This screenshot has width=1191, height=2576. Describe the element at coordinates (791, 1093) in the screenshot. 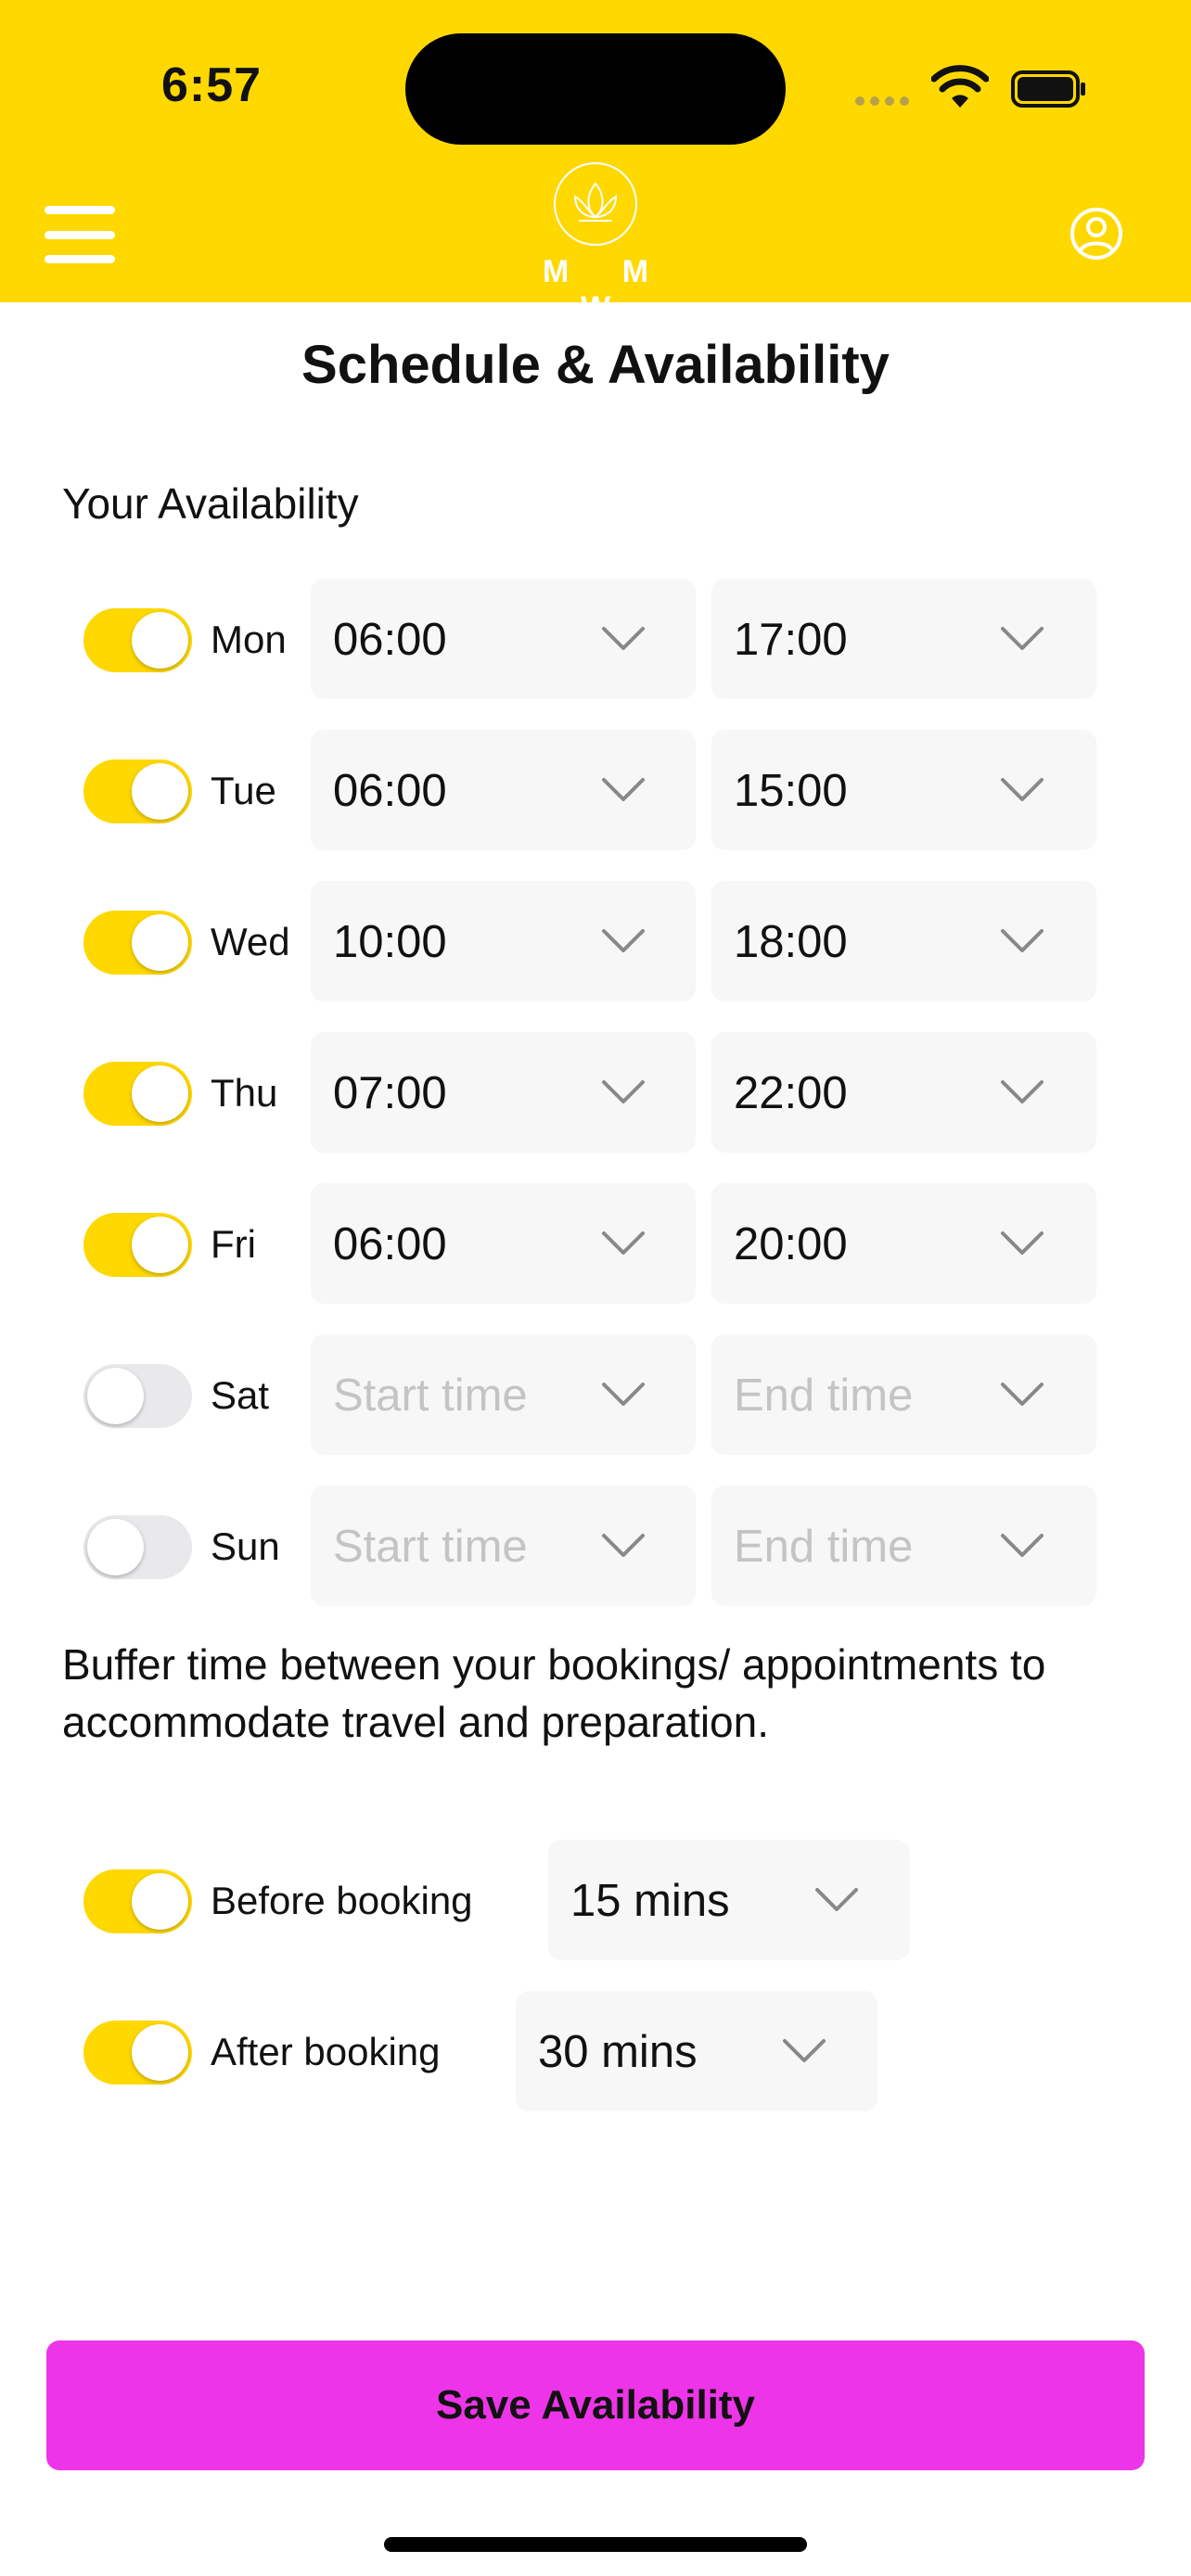

I see `end-time-value: 22:00` at that location.